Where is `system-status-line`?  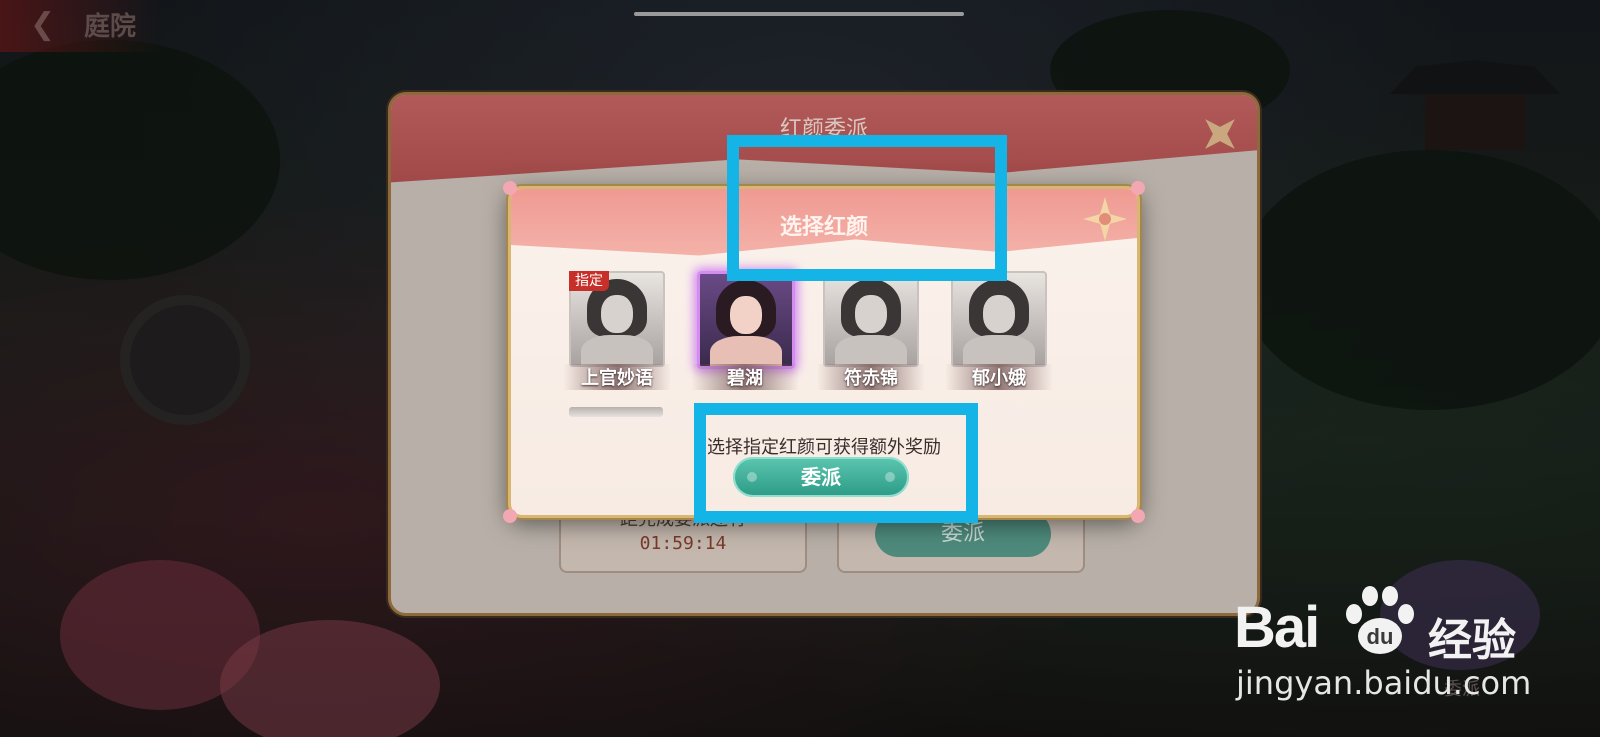
system-status-line is located at coordinates (799, 14).